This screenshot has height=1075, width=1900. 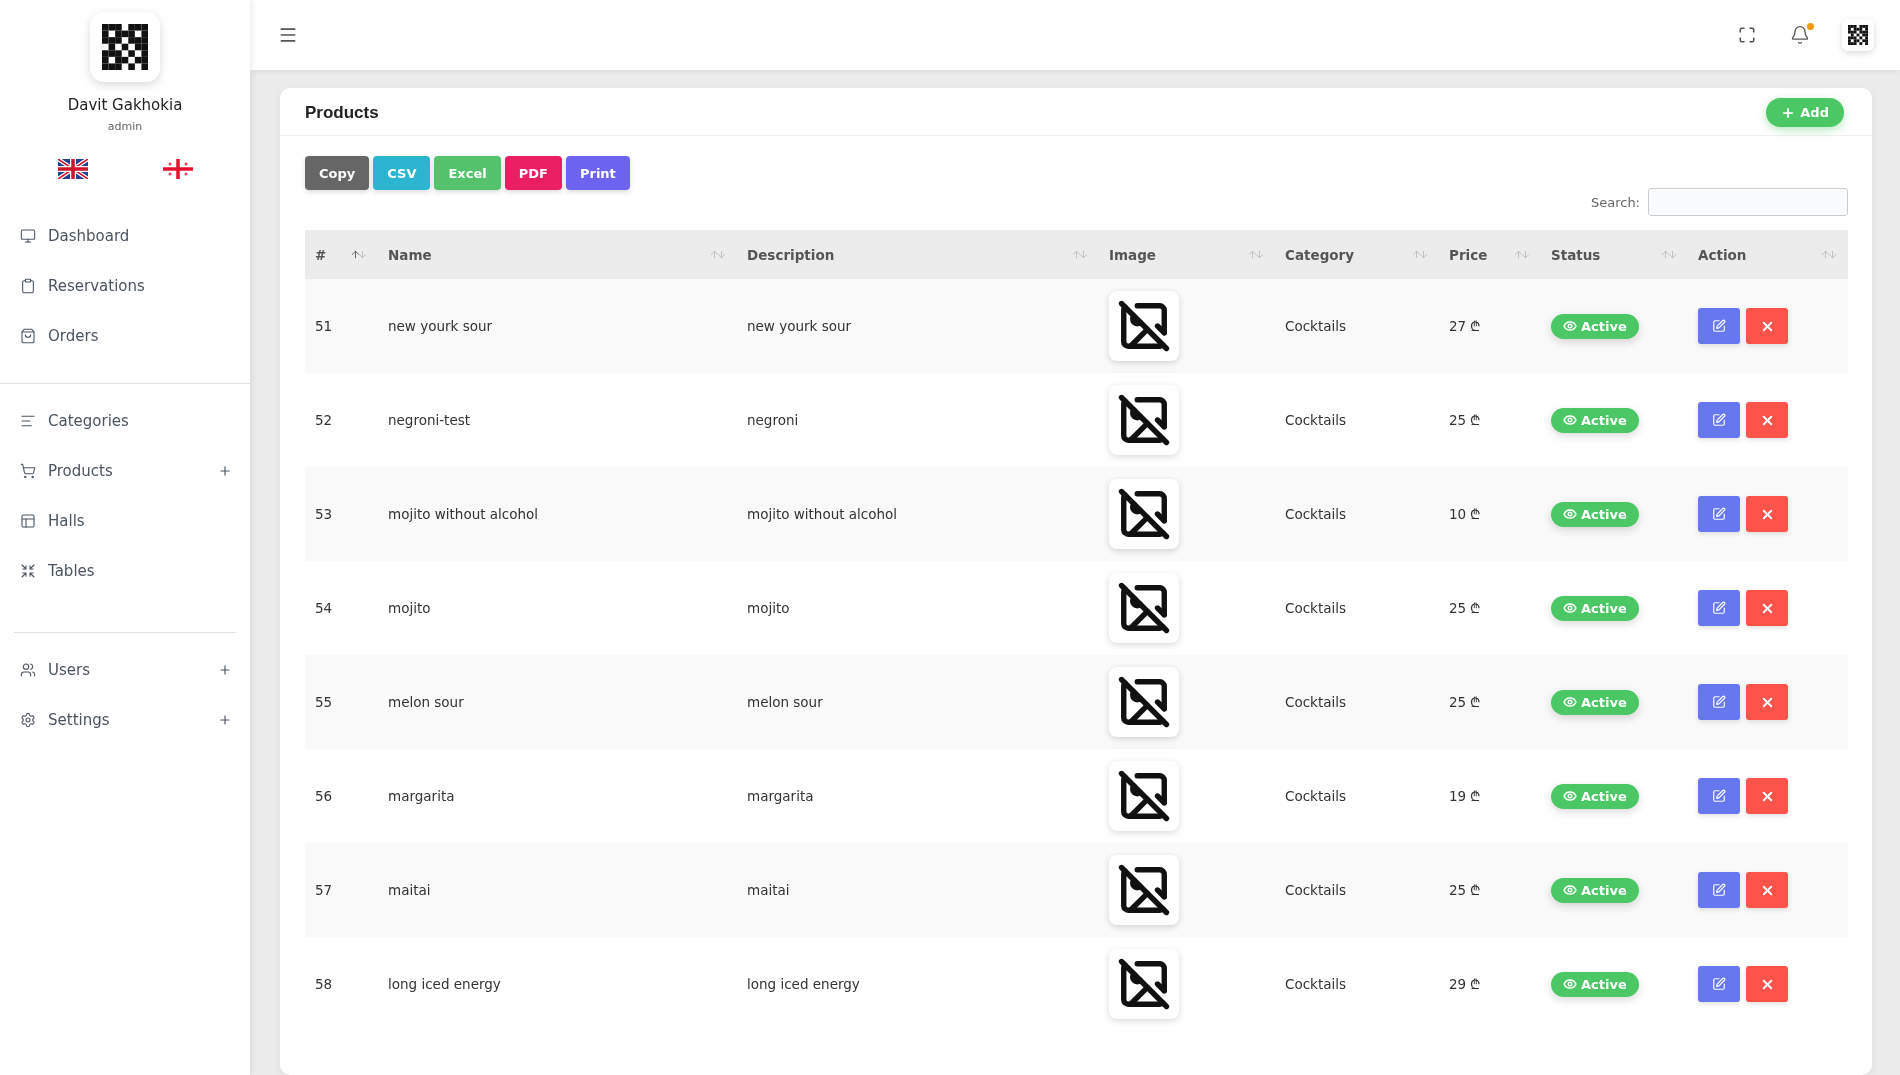 What do you see at coordinates (557, 702) in the screenshot?
I see `table-cell: melon sour` at bounding box center [557, 702].